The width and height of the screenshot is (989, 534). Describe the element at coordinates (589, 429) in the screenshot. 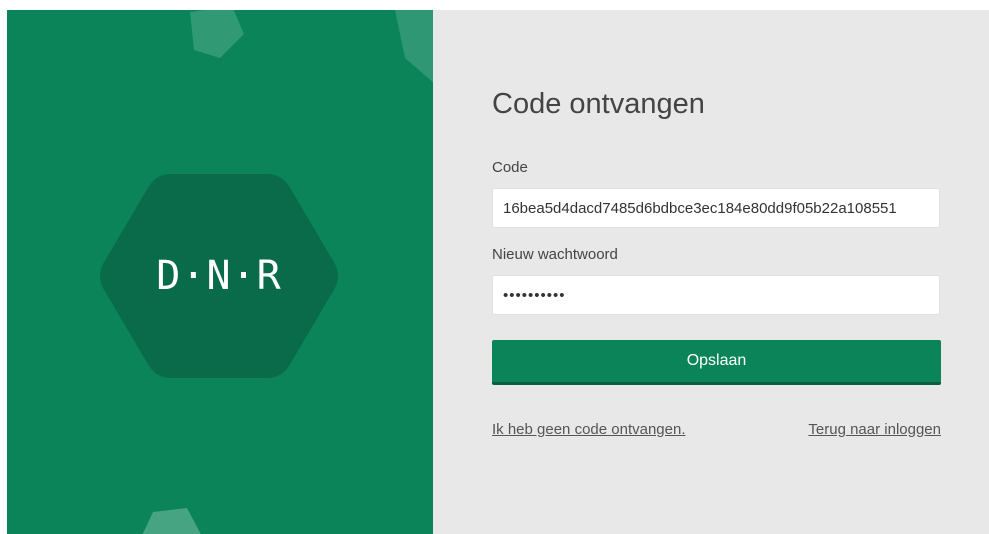

I see `no-code-received-link: Ik heb geen code ontvangen.` at that location.